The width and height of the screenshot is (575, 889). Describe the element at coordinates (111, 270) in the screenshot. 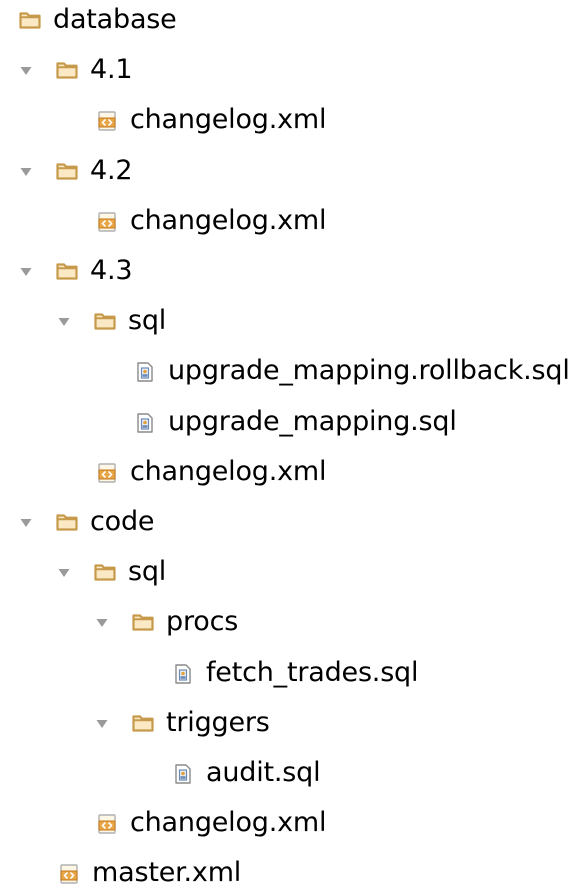

I see `tree-item-label: 4.3` at that location.